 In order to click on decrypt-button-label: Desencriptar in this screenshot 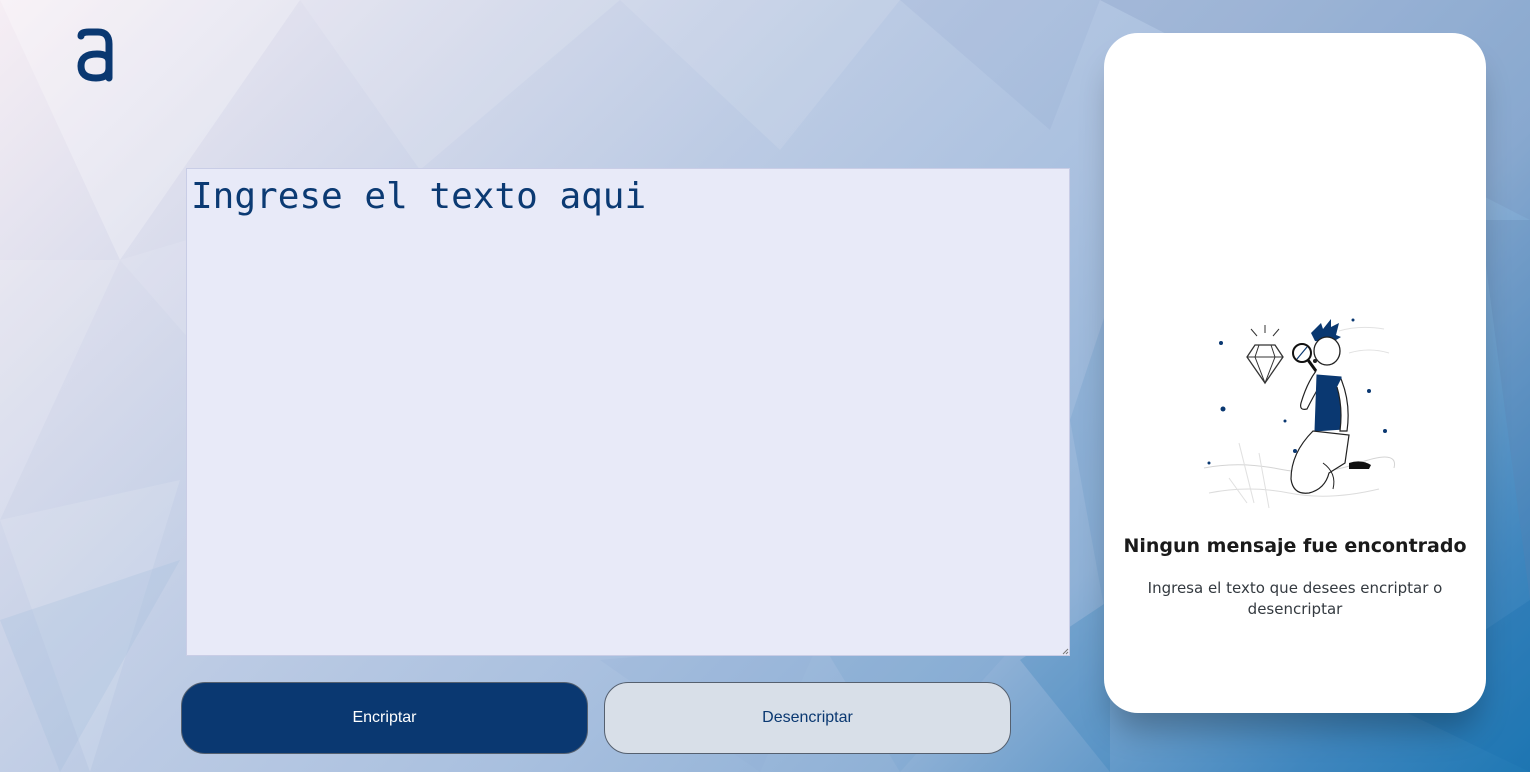, I will do `click(807, 717)`.